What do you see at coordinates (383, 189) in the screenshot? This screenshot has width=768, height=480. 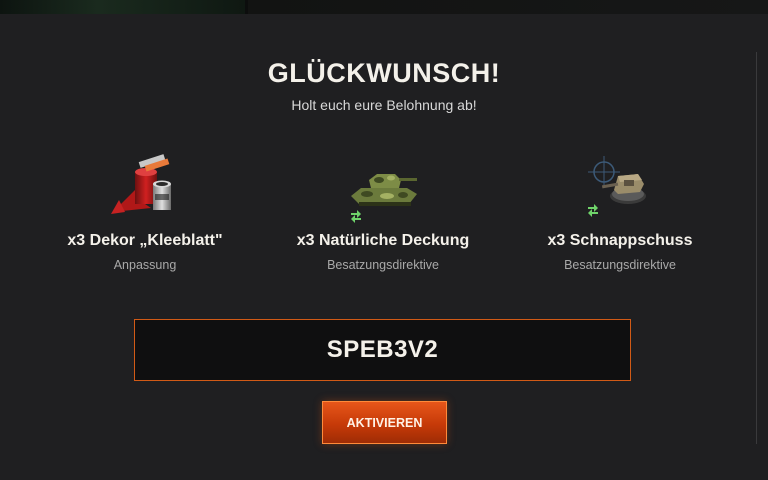 I see `camo-tank-icon` at bounding box center [383, 189].